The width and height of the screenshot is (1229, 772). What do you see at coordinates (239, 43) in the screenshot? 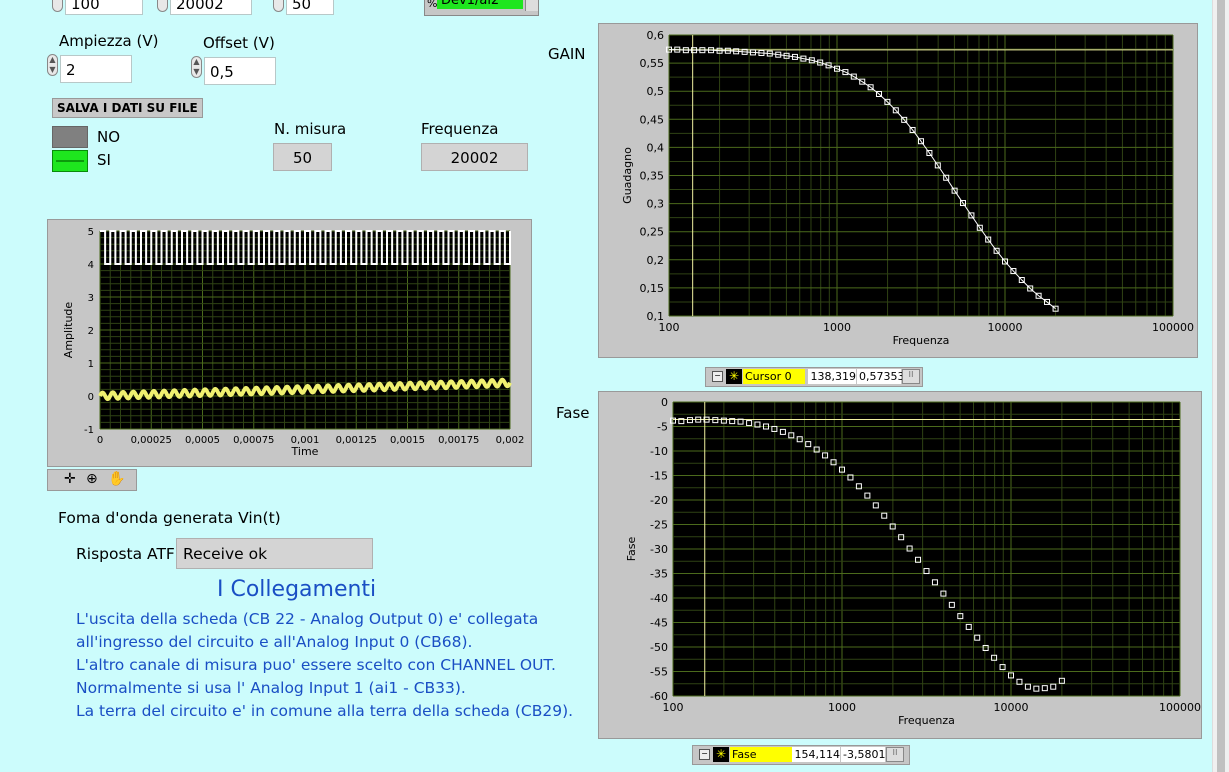
I see `offset-label: Offset (V)` at bounding box center [239, 43].